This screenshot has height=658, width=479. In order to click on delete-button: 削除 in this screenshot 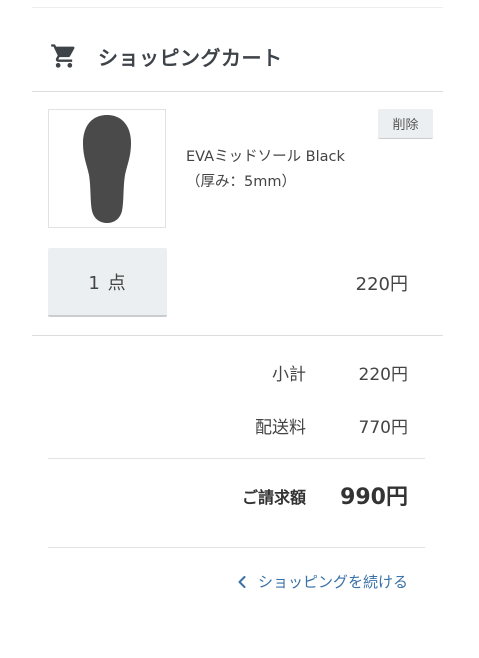, I will do `click(405, 124)`.